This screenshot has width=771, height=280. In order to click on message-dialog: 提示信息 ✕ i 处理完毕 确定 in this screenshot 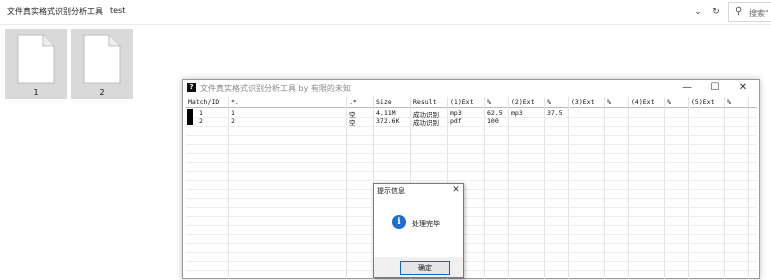, I will do `click(418, 230)`.